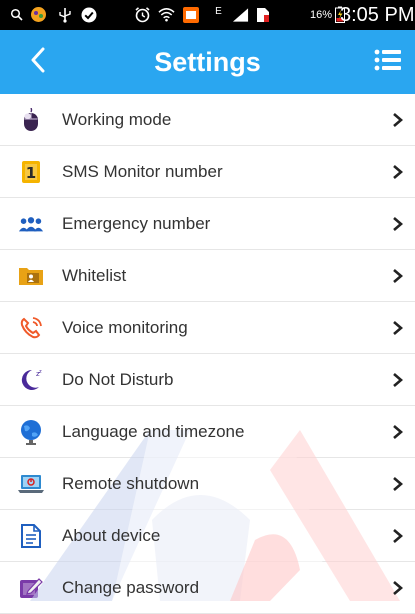 The image size is (415, 614). I want to click on settings-item-label: SMS Monitor number, so click(142, 171).